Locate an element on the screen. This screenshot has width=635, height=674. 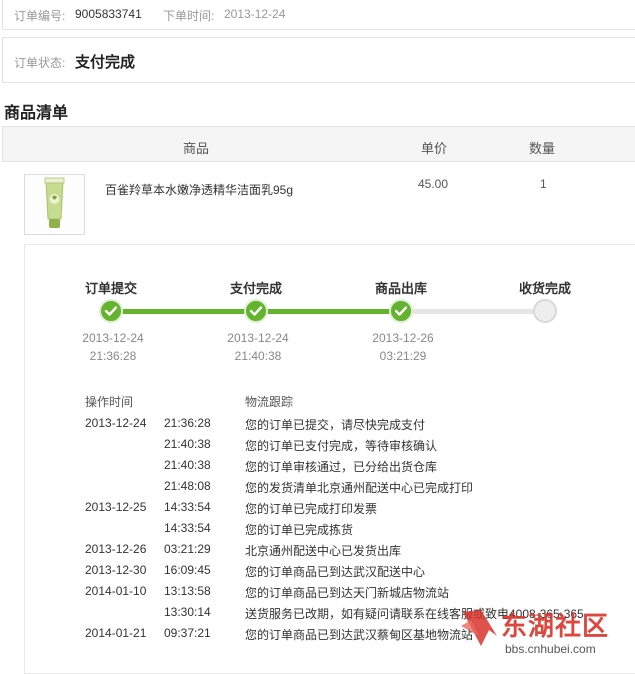
log-text: 您的订单已支付完成，等待审核确认 is located at coordinates (341, 446).